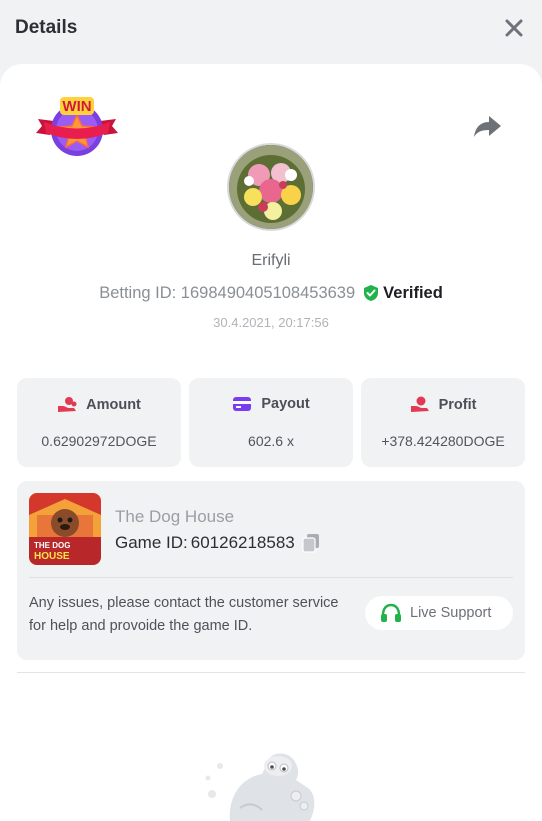  Describe the element at coordinates (46, 27) in the screenshot. I see `page-title: Details` at that location.